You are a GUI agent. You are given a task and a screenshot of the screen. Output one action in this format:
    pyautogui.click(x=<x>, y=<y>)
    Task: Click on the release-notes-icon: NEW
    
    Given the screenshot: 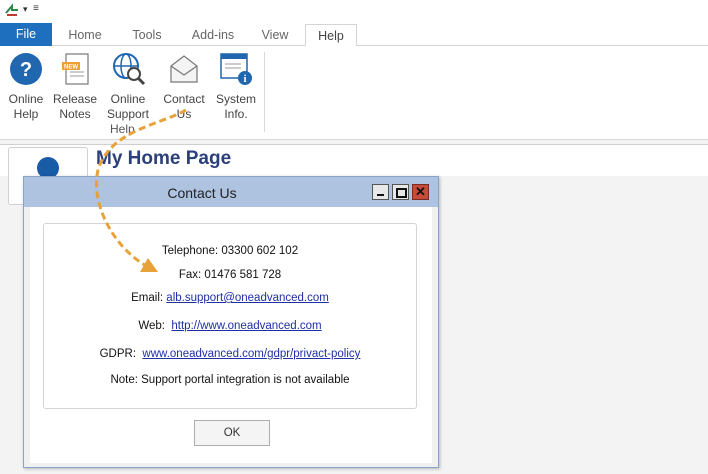 What is the action you would take?
    pyautogui.click(x=75, y=69)
    